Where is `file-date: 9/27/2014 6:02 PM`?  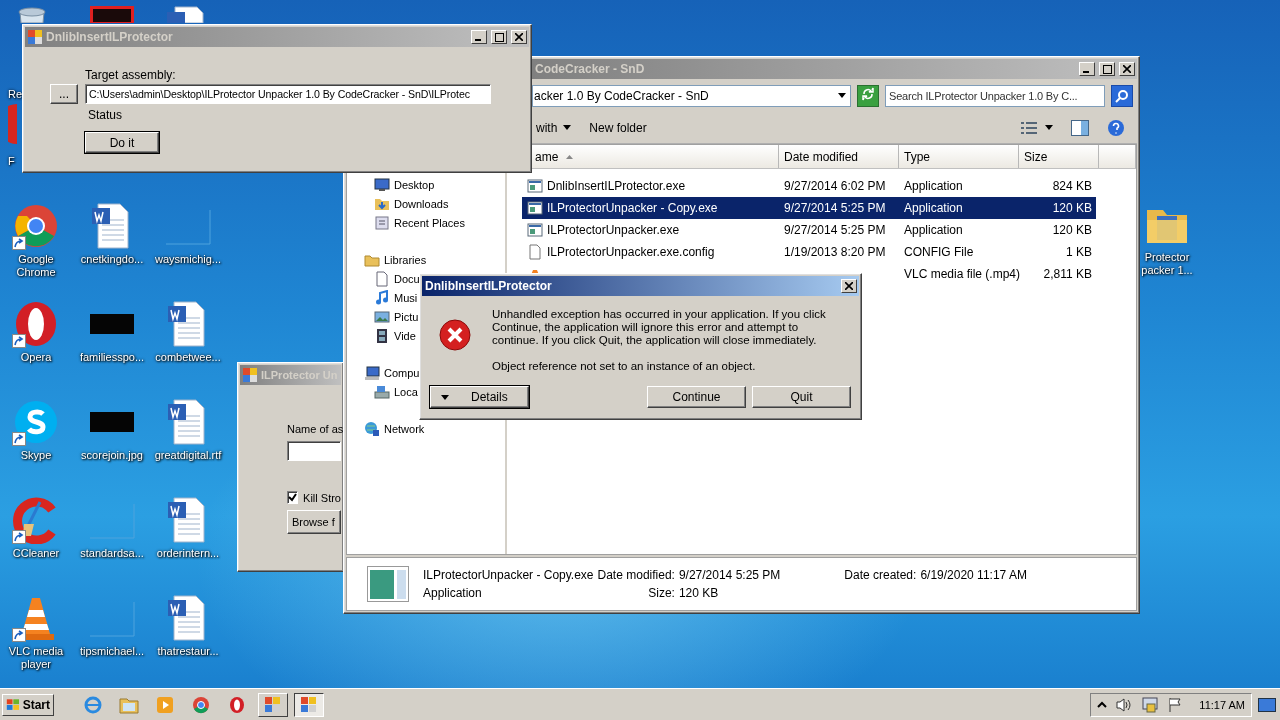
file-date: 9/27/2014 6:02 PM is located at coordinates (835, 186).